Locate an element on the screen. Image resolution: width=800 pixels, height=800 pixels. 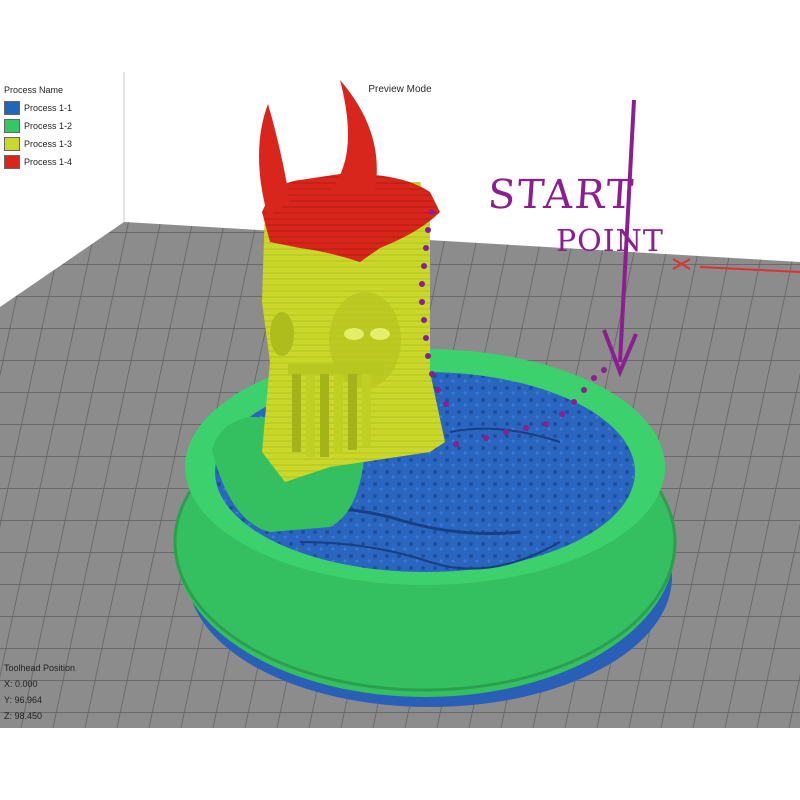
annotation-point-text: POINT is located at coordinates (610, 241).